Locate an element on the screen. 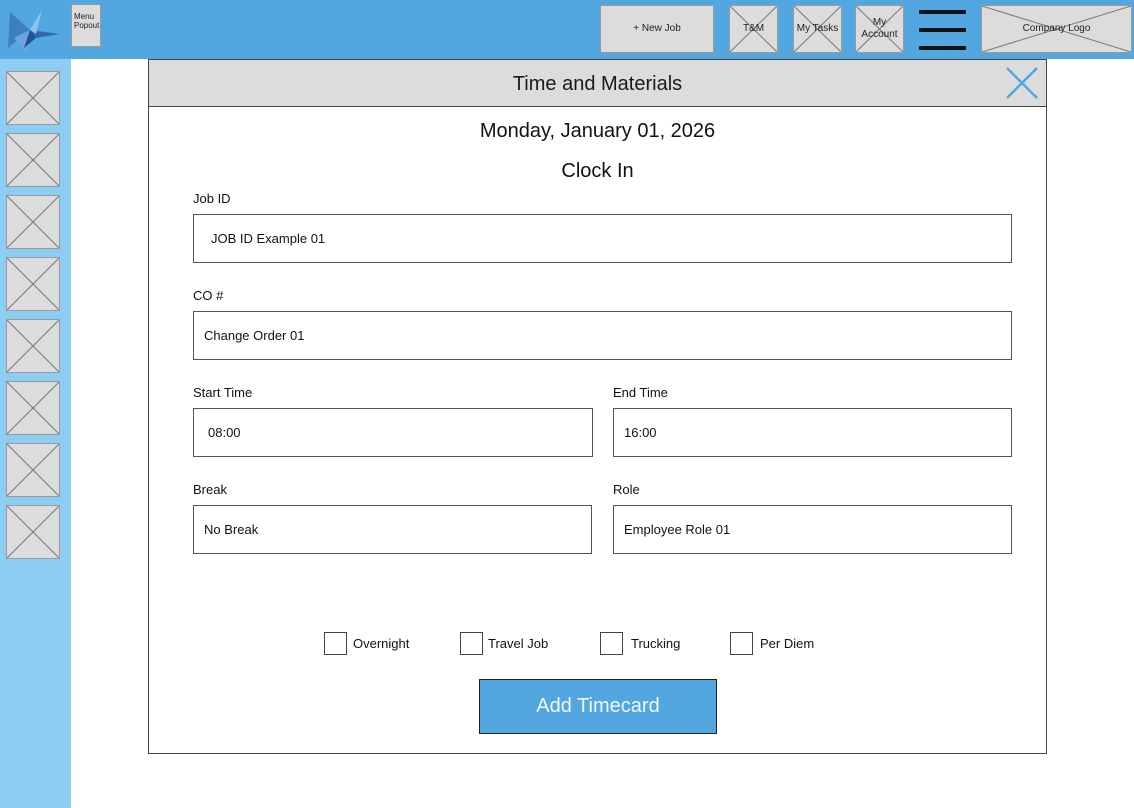 The height and width of the screenshot is (808, 1134). per-diem-checkbox: Per Diem is located at coordinates (772, 643).